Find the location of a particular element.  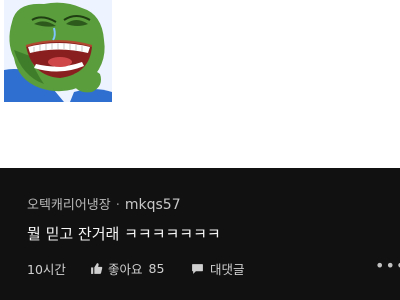

like-count: 85 is located at coordinates (156, 268).